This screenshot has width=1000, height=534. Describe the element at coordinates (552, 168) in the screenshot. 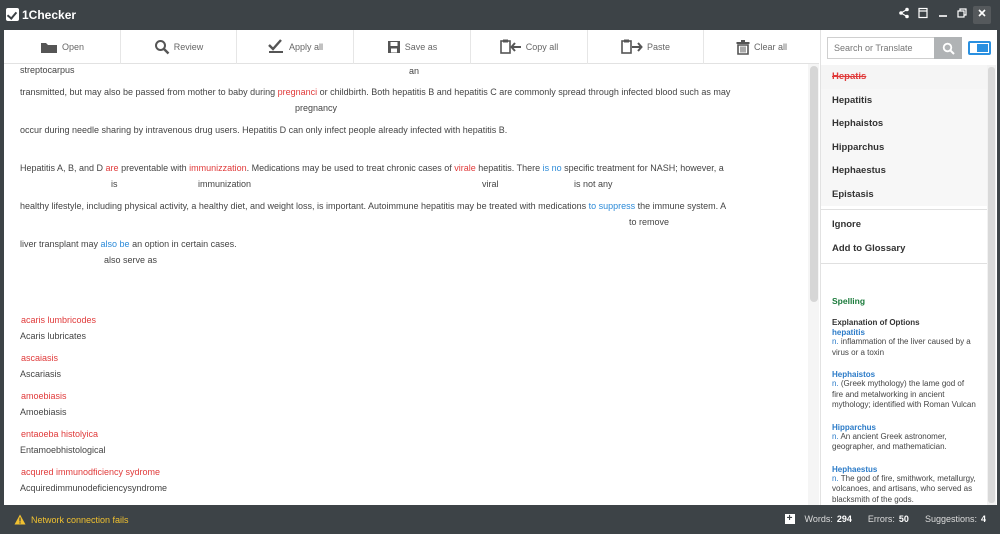

I see `style-issue-word: is no` at that location.